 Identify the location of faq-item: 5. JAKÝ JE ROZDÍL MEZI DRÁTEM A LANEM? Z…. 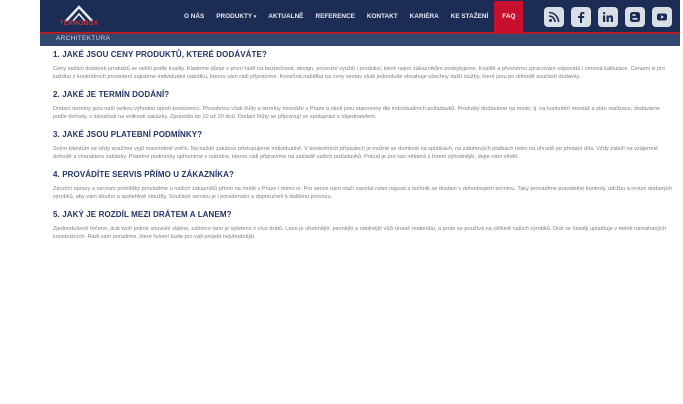
(364, 225).